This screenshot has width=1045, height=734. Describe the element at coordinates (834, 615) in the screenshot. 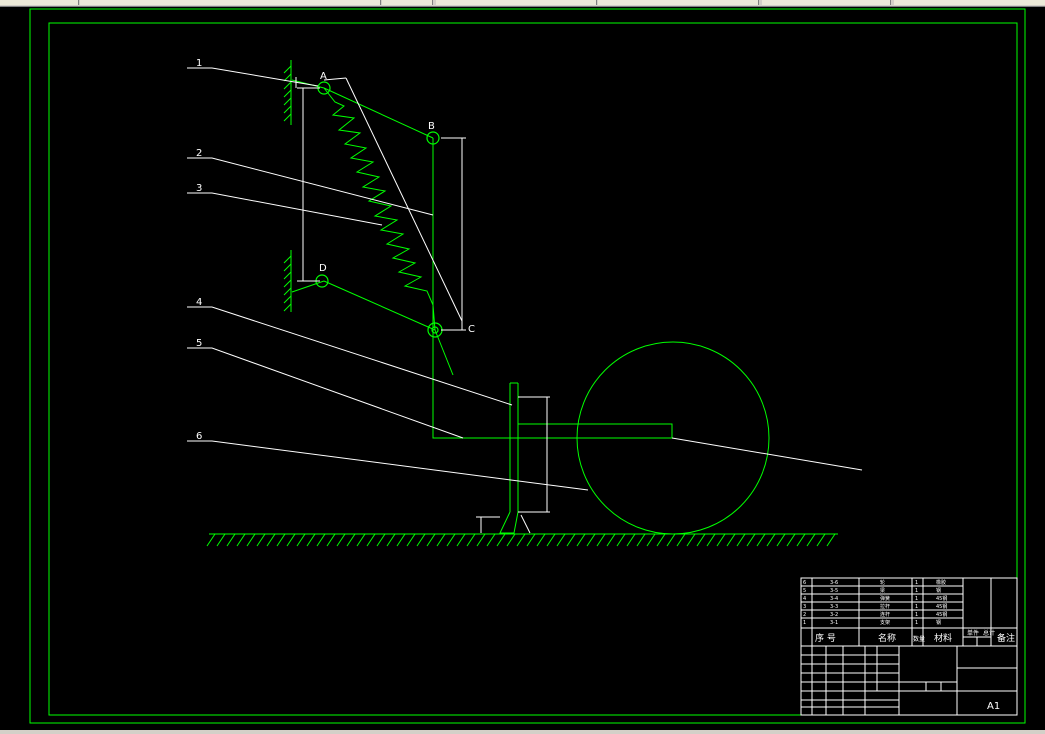

I see `bom-cell-code: 3-2` at that location.